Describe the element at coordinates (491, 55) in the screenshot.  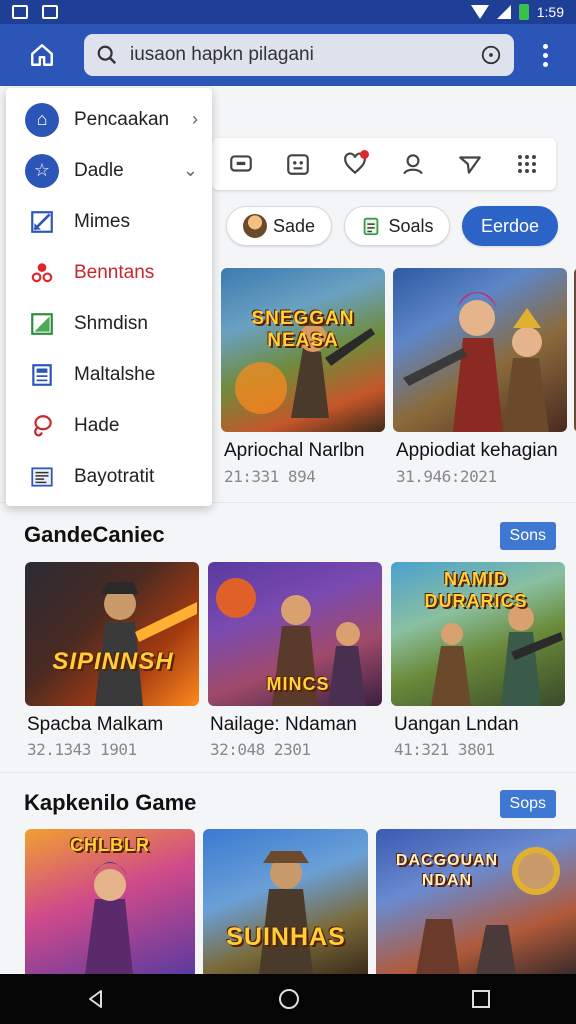
I see `voice-search-icon` at that location.